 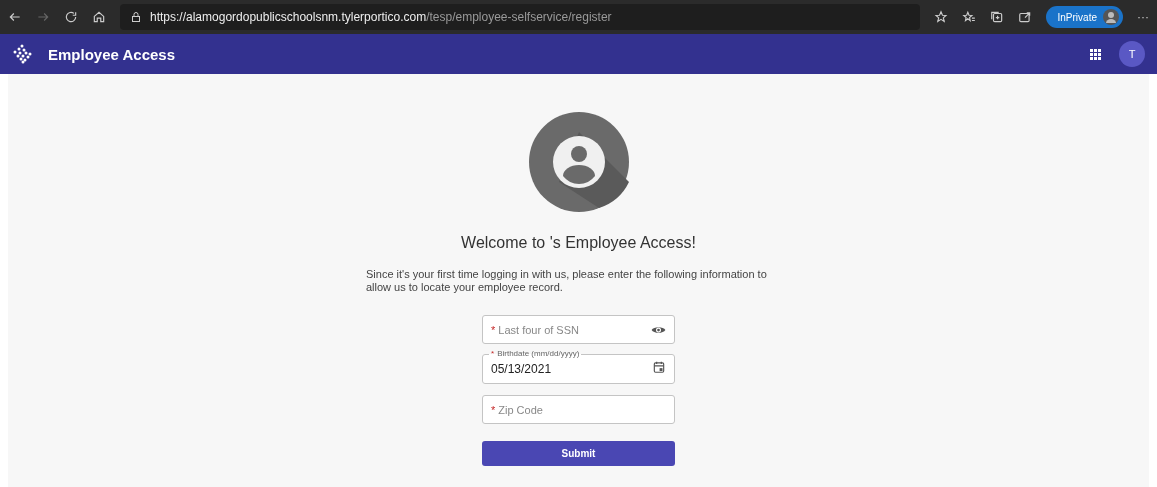 What do you see at coordinates (1095, 54) in the screenshot?
I see `apps-grid-icon` at bounding box center [1095, 54].